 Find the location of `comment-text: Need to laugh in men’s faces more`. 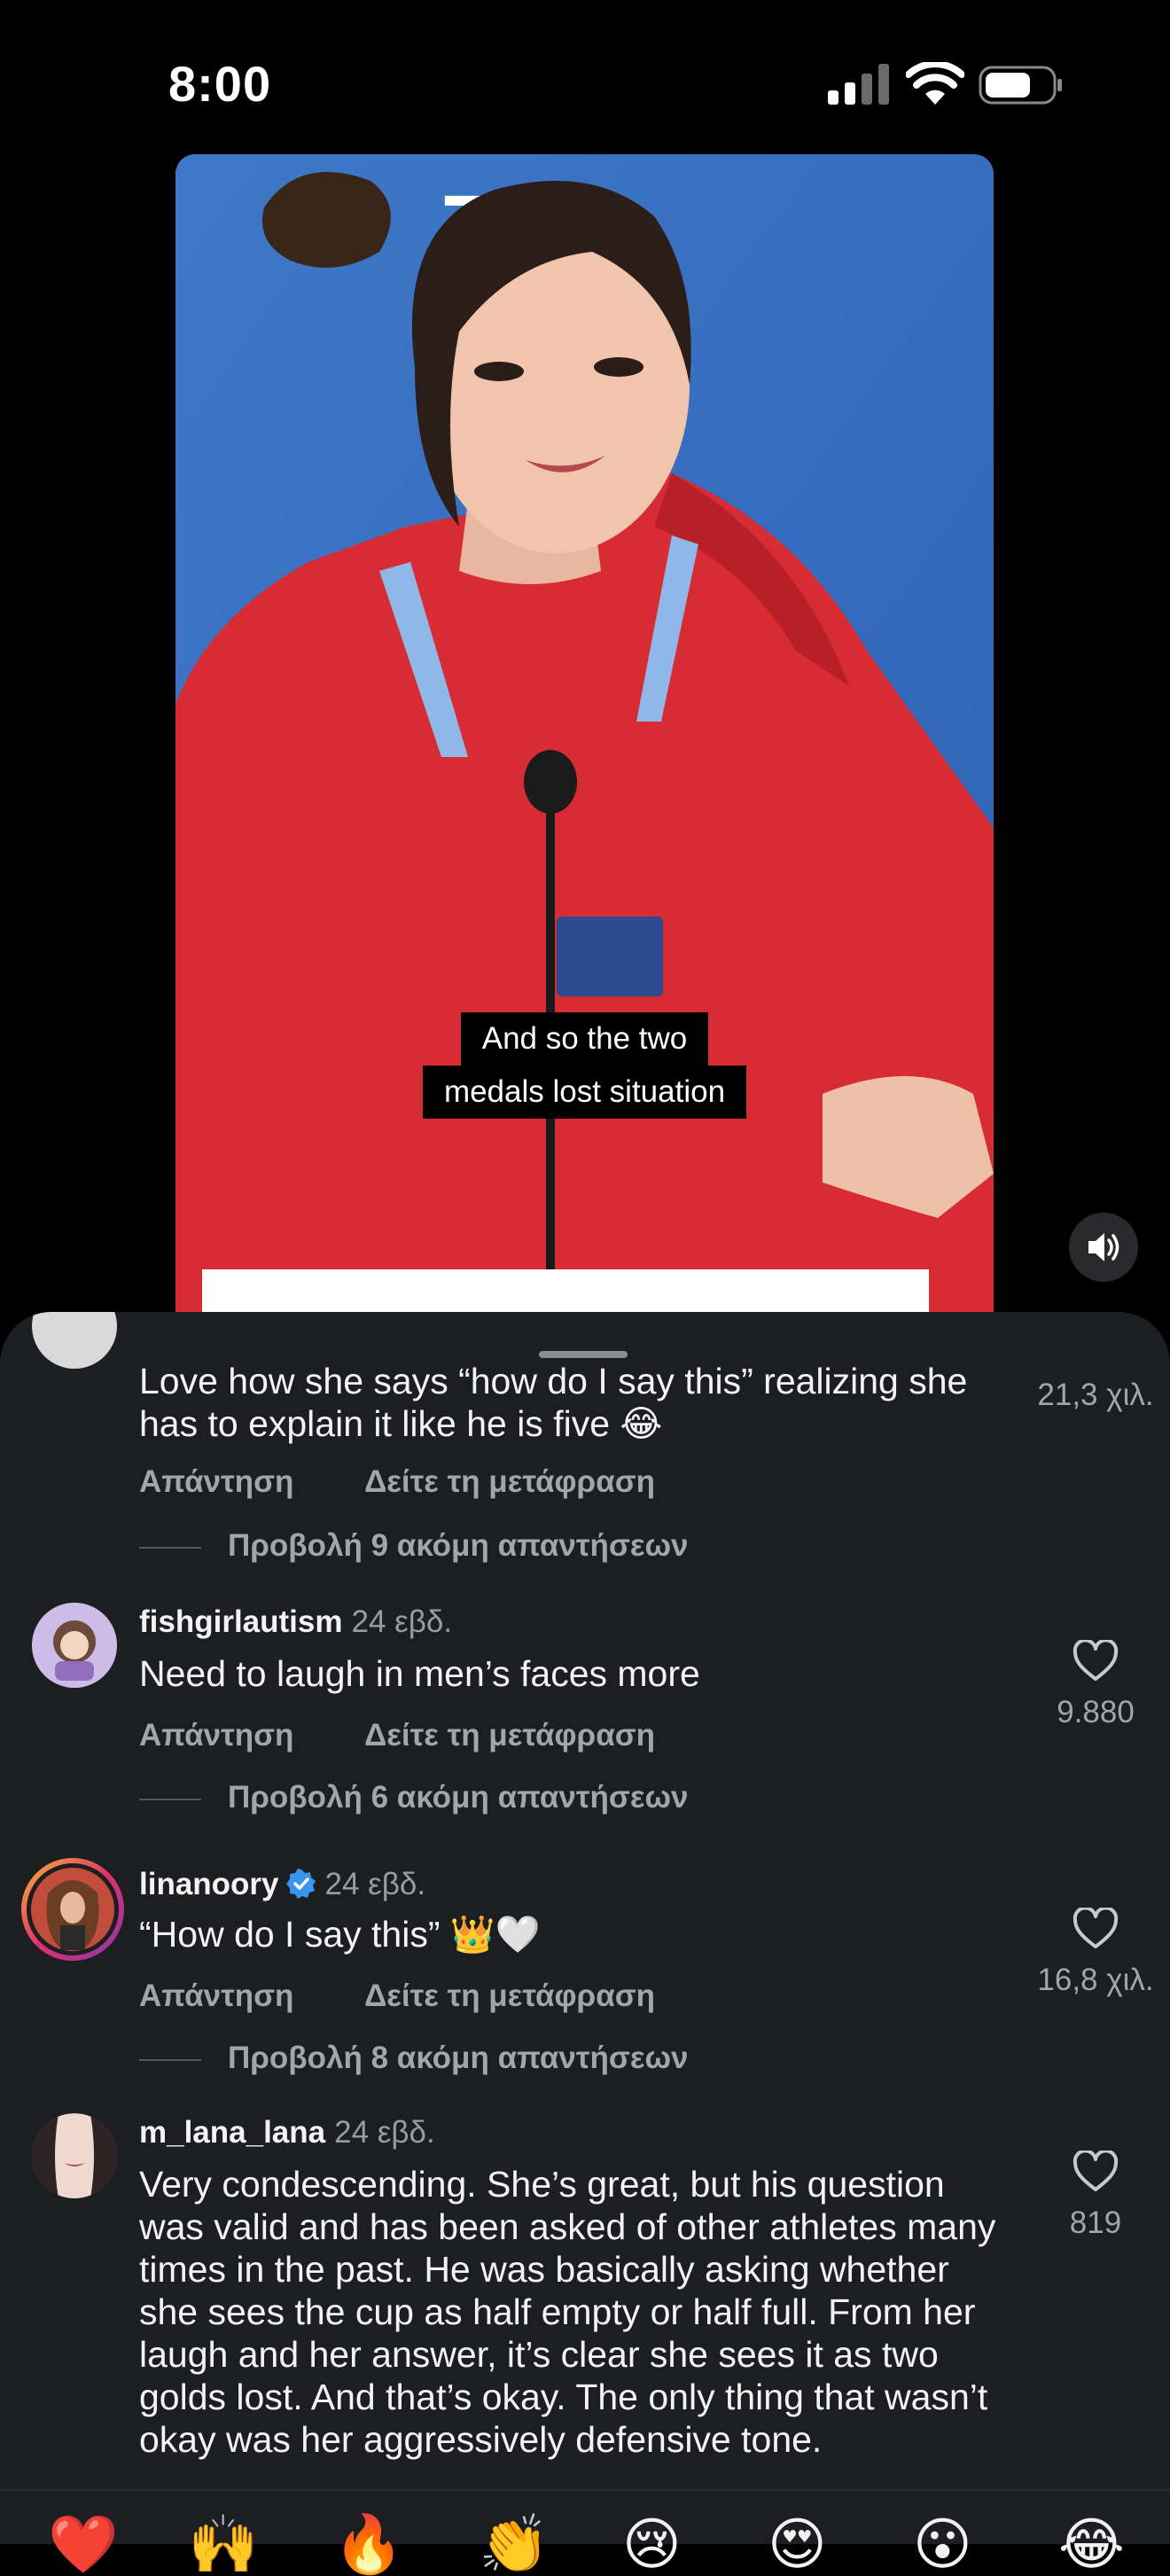

comment-text: Need to laugh in men’s faces more is located at coordinates (419, 1673).